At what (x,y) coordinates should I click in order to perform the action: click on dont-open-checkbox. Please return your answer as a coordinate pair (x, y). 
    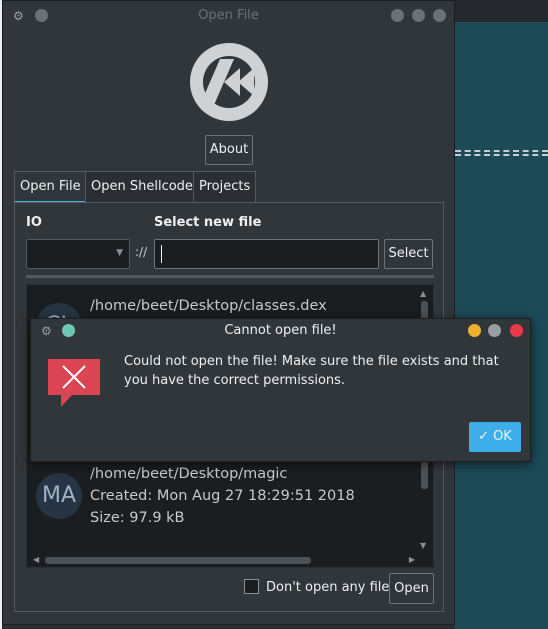
    Looking at the image, I should click on (251, 586).